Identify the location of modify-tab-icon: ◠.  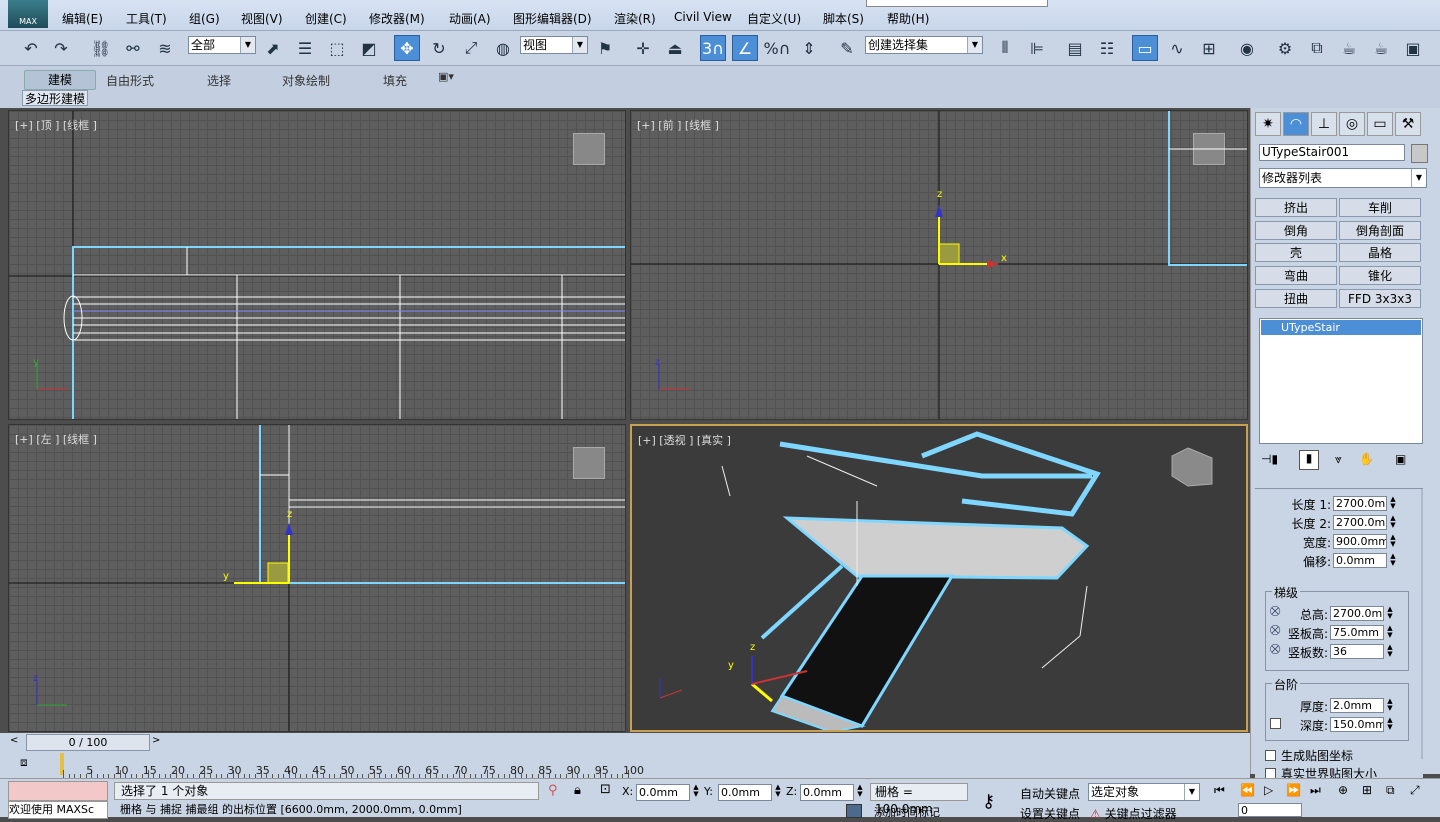
(1296, 124).